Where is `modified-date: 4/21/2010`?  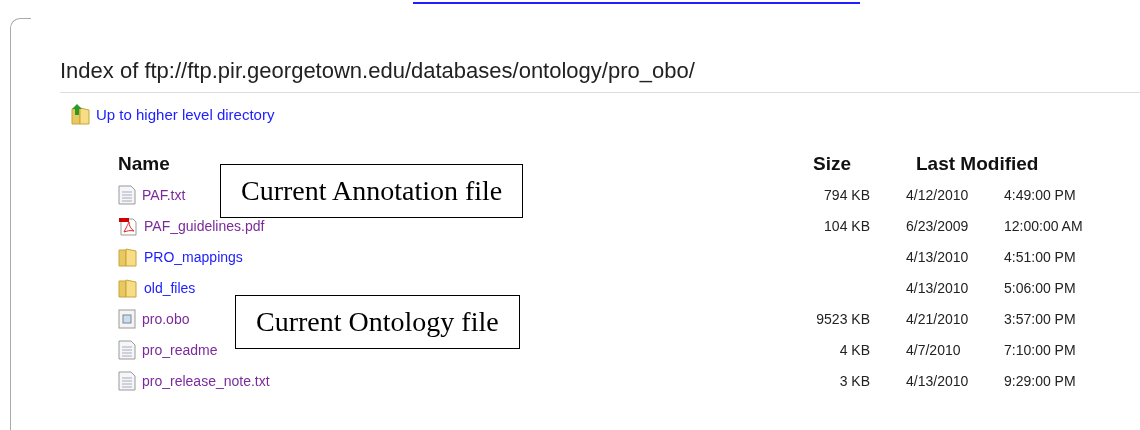
modified-date: 4/21/2010 is located at coordinates (937, 318).